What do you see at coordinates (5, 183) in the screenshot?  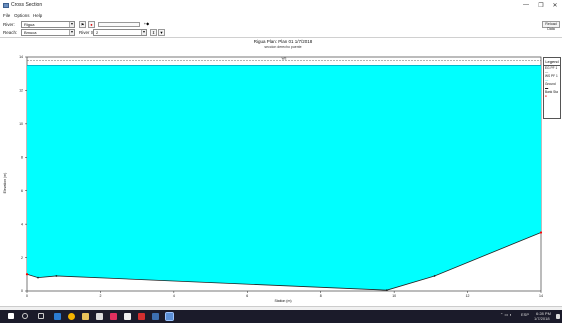 I see `y-axis-label: Elevation (m)` at bounding box center [5, 183].